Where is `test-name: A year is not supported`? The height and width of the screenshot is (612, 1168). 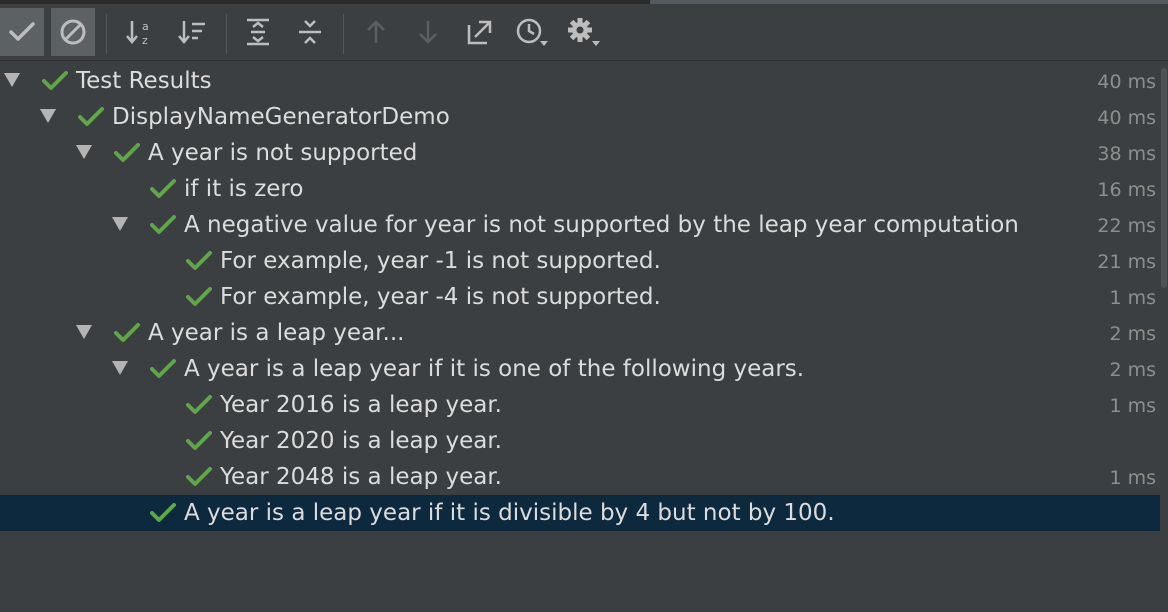 test-name: A year is not supported is located at coordinates (283, 153).